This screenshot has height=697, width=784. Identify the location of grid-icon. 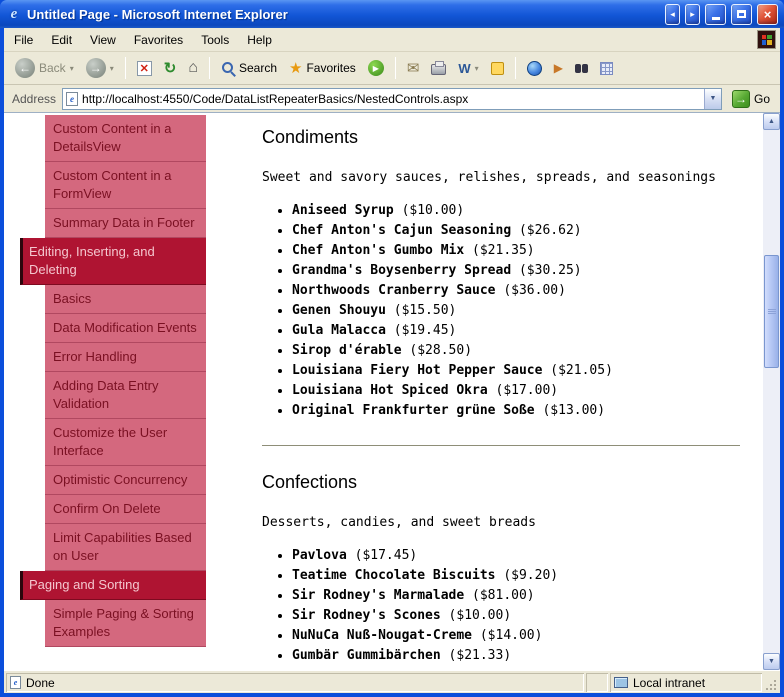
(606, 68).